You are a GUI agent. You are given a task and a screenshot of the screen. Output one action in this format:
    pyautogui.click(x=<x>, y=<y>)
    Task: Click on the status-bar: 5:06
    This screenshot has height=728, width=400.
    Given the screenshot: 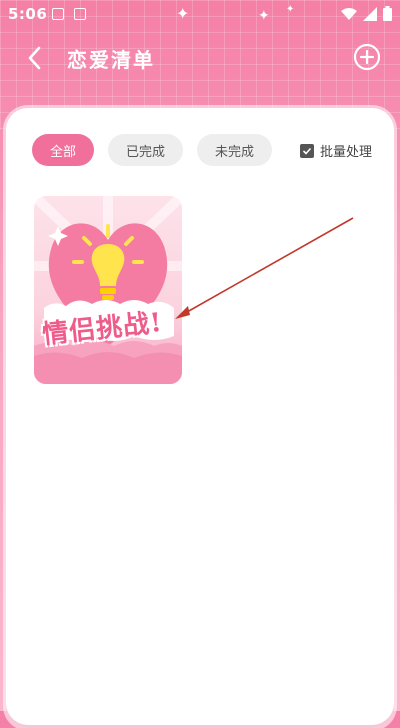 What is the action you would take?
    pyautogui.click(x=200, y=14)
    